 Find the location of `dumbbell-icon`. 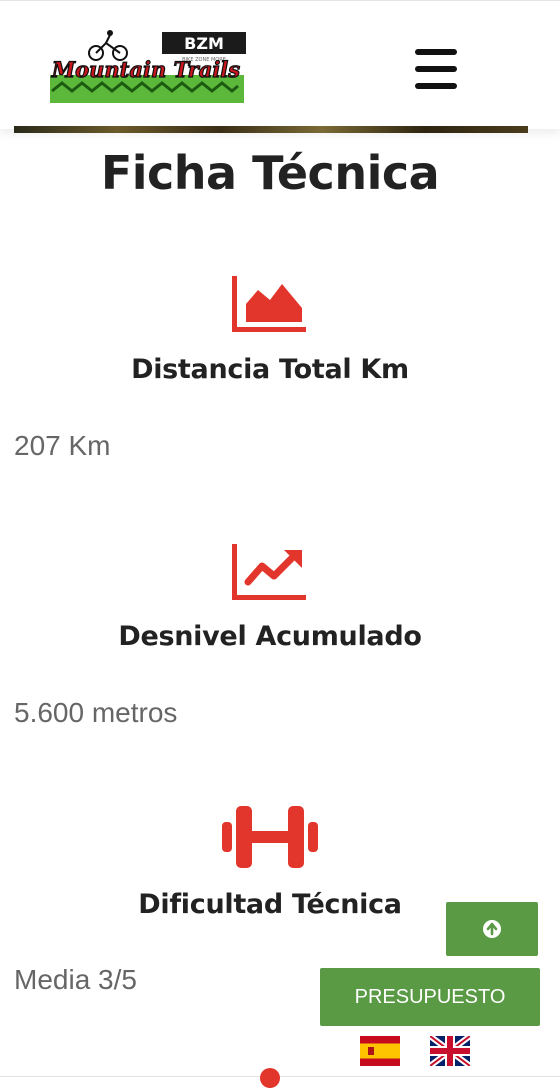

dumbbell-icon is located at coordinates (270, 837).